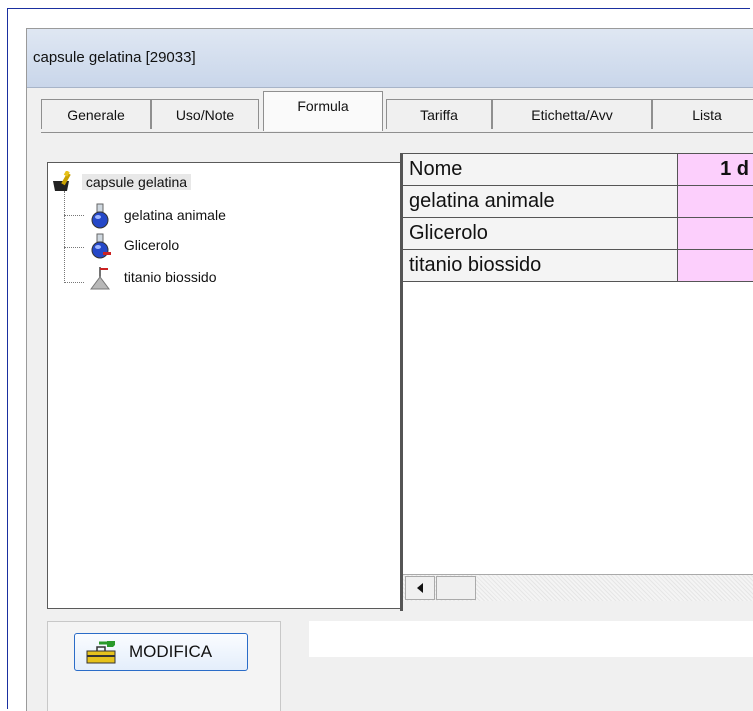 The image size is (753, 711). Describe the element at coordinates (456, 588) in the screenshot. I see `scroll-thumb` at that location.